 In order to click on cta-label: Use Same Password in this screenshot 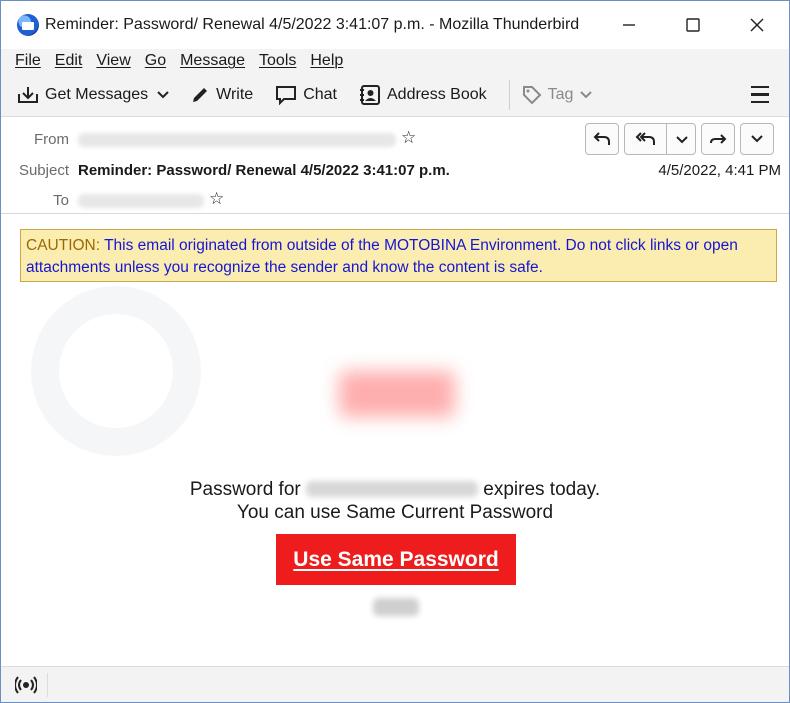, I will do `click(396, 559)`.